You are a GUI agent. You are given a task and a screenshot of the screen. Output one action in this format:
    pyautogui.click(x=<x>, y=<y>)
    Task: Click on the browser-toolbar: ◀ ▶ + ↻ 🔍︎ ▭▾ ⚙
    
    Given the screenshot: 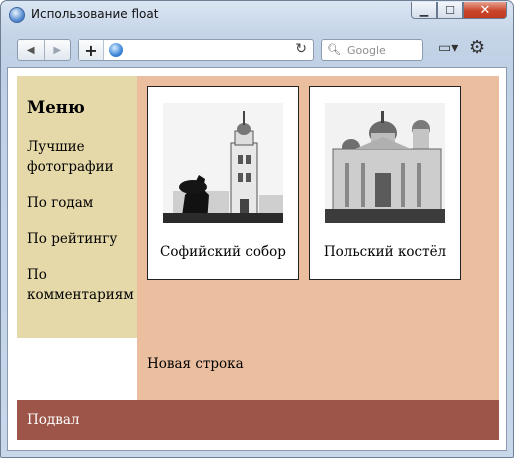 What is the action you would take?
    pyautogui.click(x=257, y=51)
    